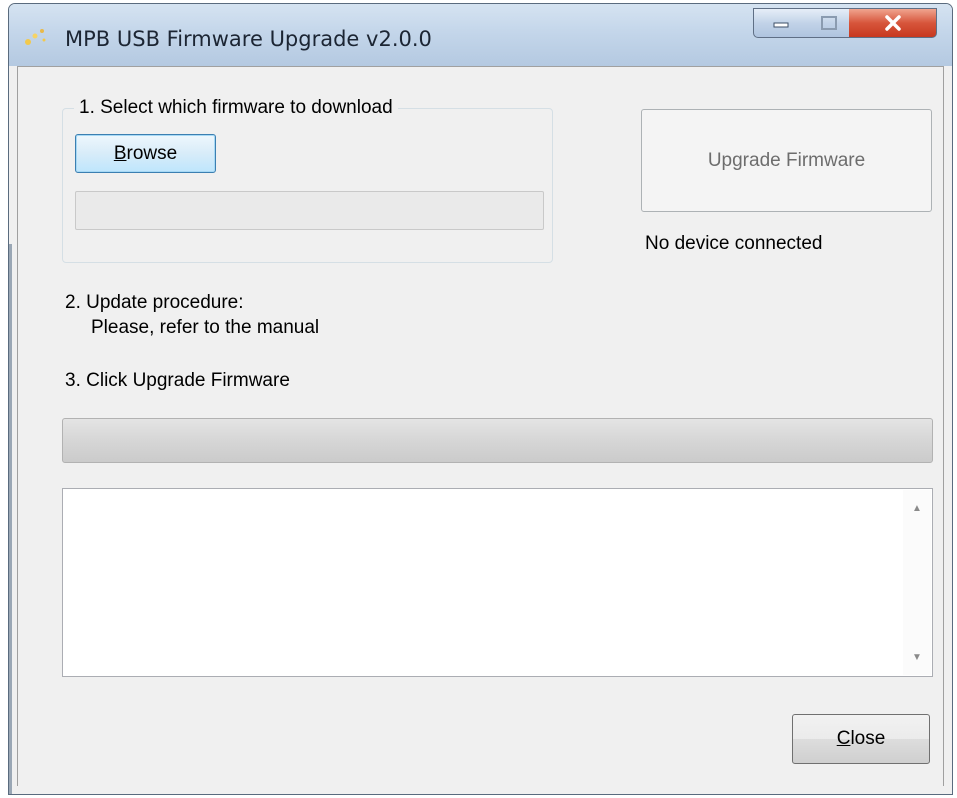 Image resolution: width=957 pixels, height=798 pixels. What do you see at coordinates (177, 380) in the screenshot?
I see `step3-label: 3. Click Upgrade Firmware` at bounding box center [177, 380].